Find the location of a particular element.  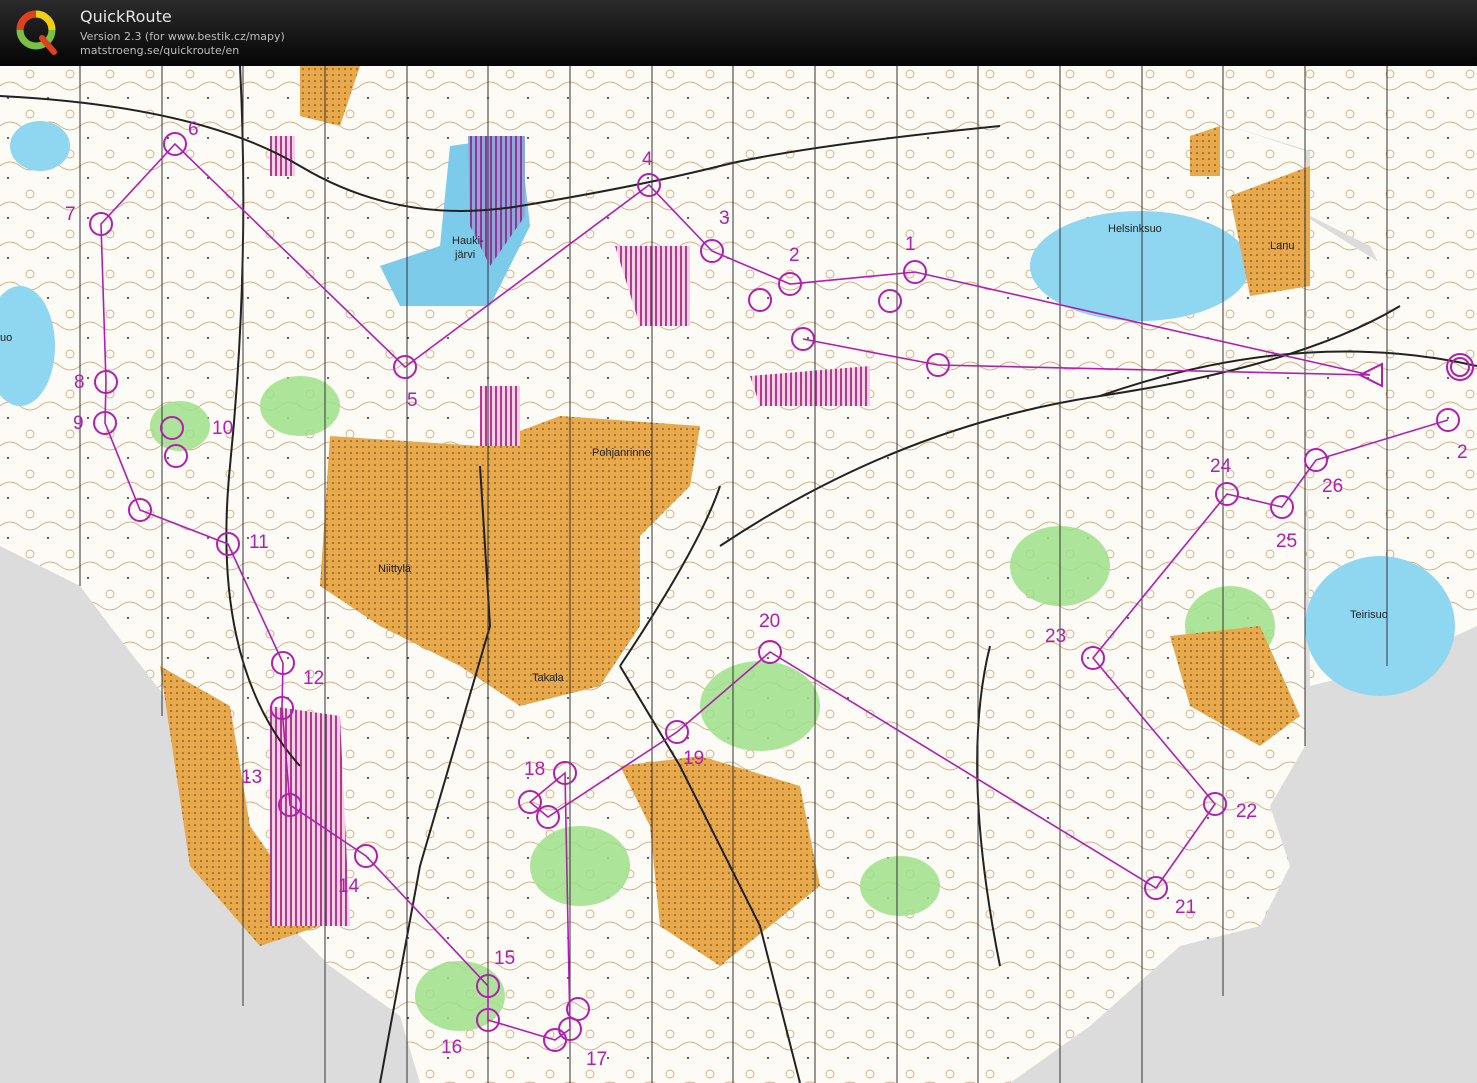

control-11-label: 11 is located at coordinates (259, 542).